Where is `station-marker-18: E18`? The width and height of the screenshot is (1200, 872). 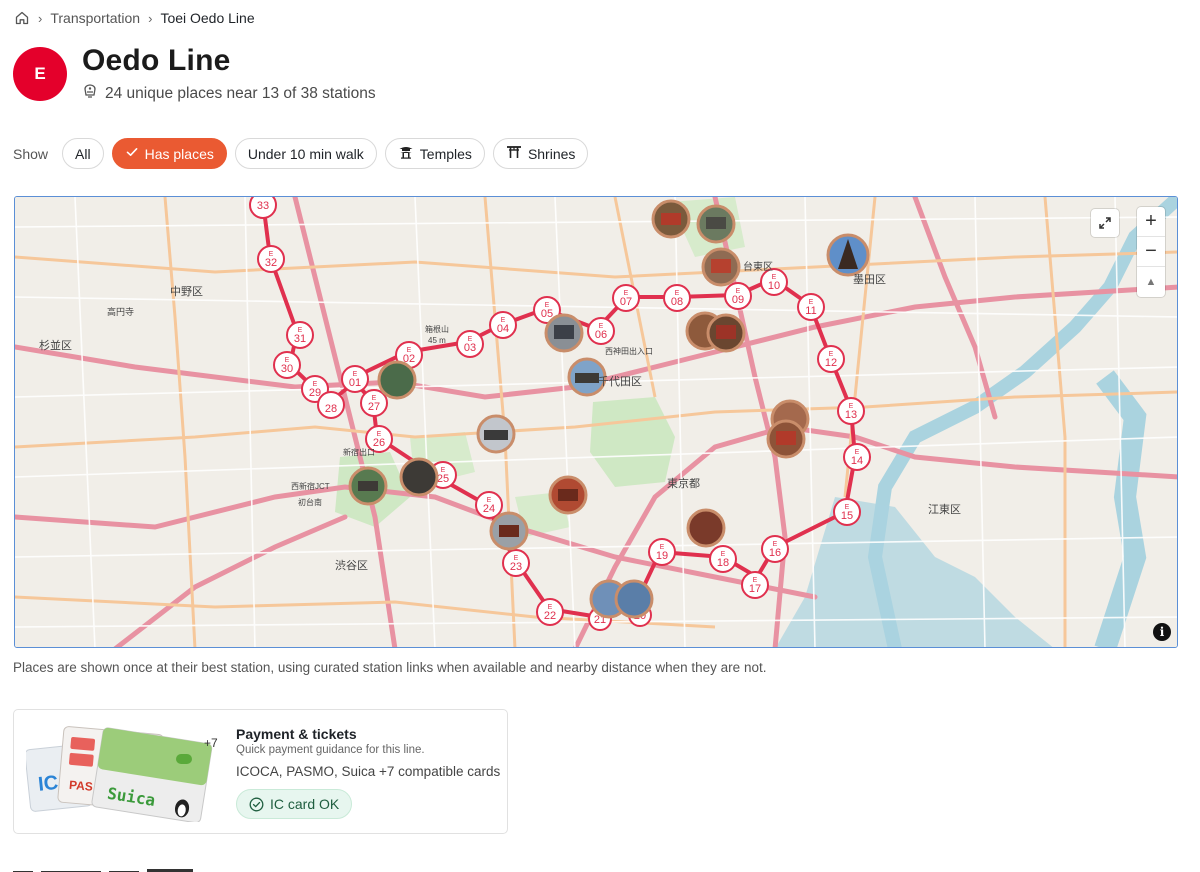 station-marker-18: E18 is located at coordinates (723, 559).